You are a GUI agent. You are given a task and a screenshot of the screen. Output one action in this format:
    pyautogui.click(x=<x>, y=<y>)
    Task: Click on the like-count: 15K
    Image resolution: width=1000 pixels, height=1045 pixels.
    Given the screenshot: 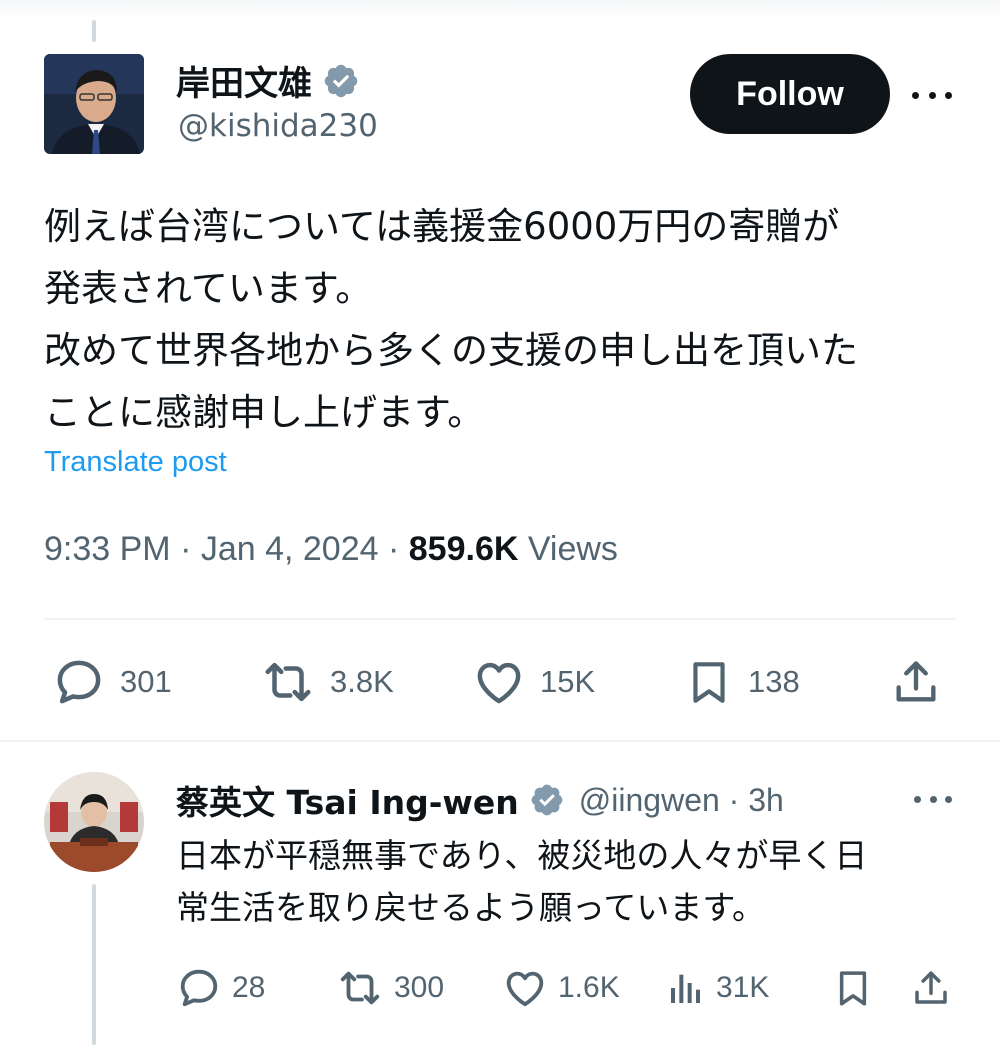 What is the action you would take?
    pyautogui.click(x=568, y=681)
    